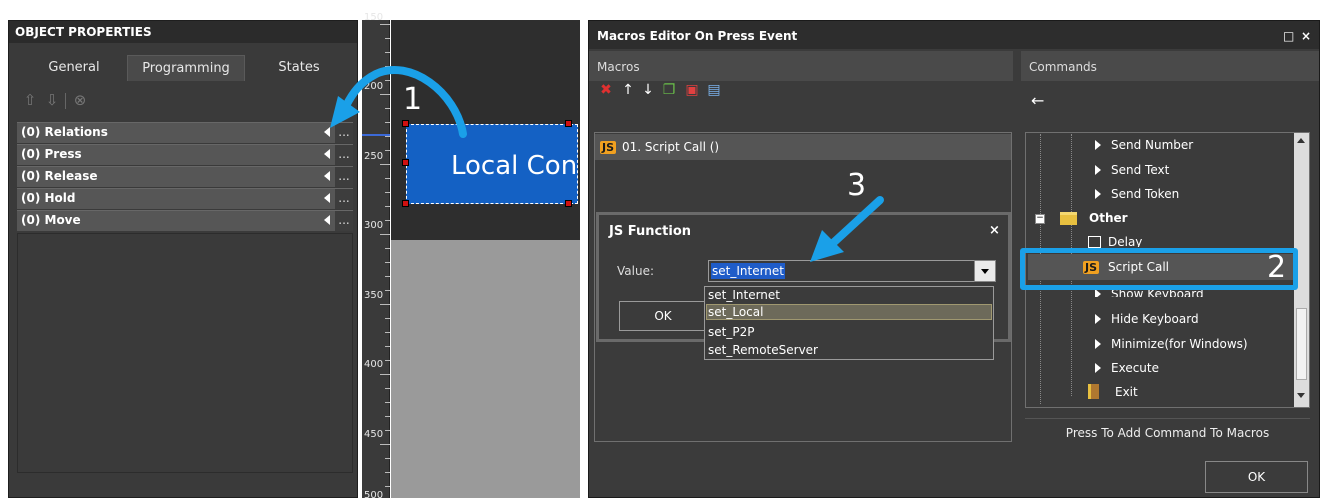 The width and height of the screenshot is (1320, 498). What do you see at coordinates (485, 369) in the screenshot?
I see `canvas-offpage-area` at bounding box center [485, 369].